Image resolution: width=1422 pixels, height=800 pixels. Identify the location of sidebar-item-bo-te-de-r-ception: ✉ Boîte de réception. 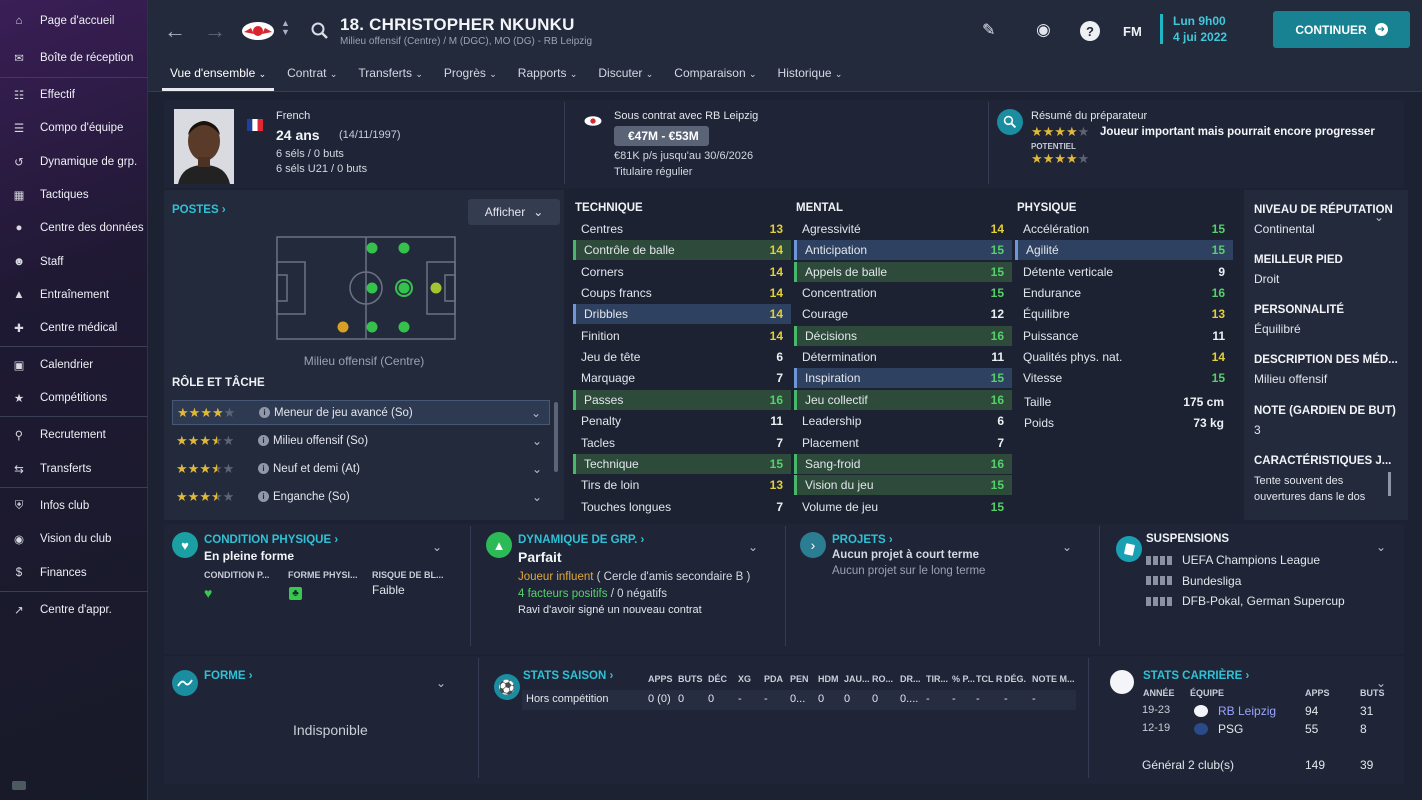
(74, 58).